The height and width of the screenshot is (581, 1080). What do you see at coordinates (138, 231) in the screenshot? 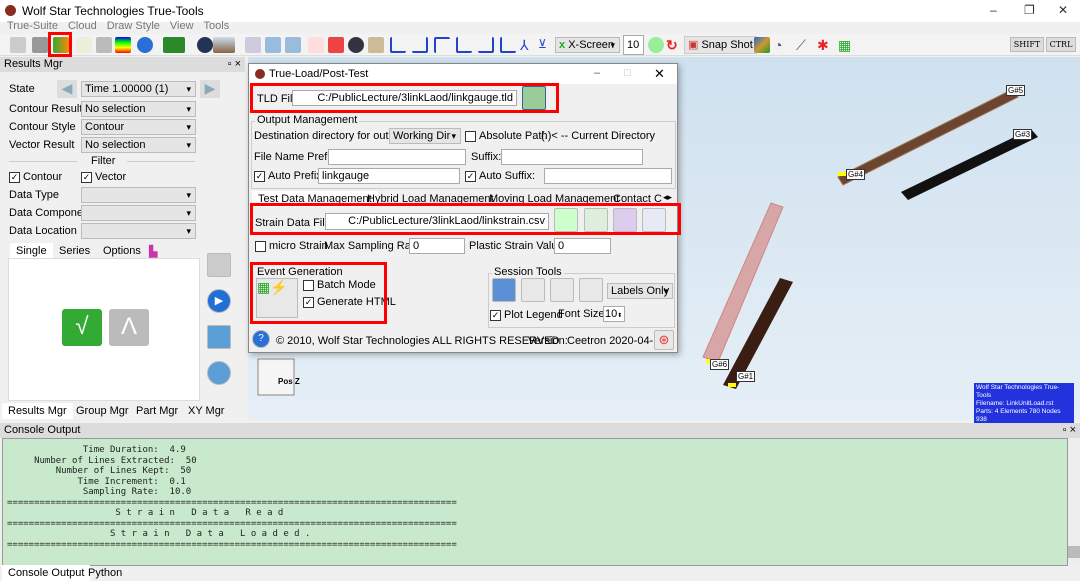
I see `data-location-select` at bounding box center [138, 231].